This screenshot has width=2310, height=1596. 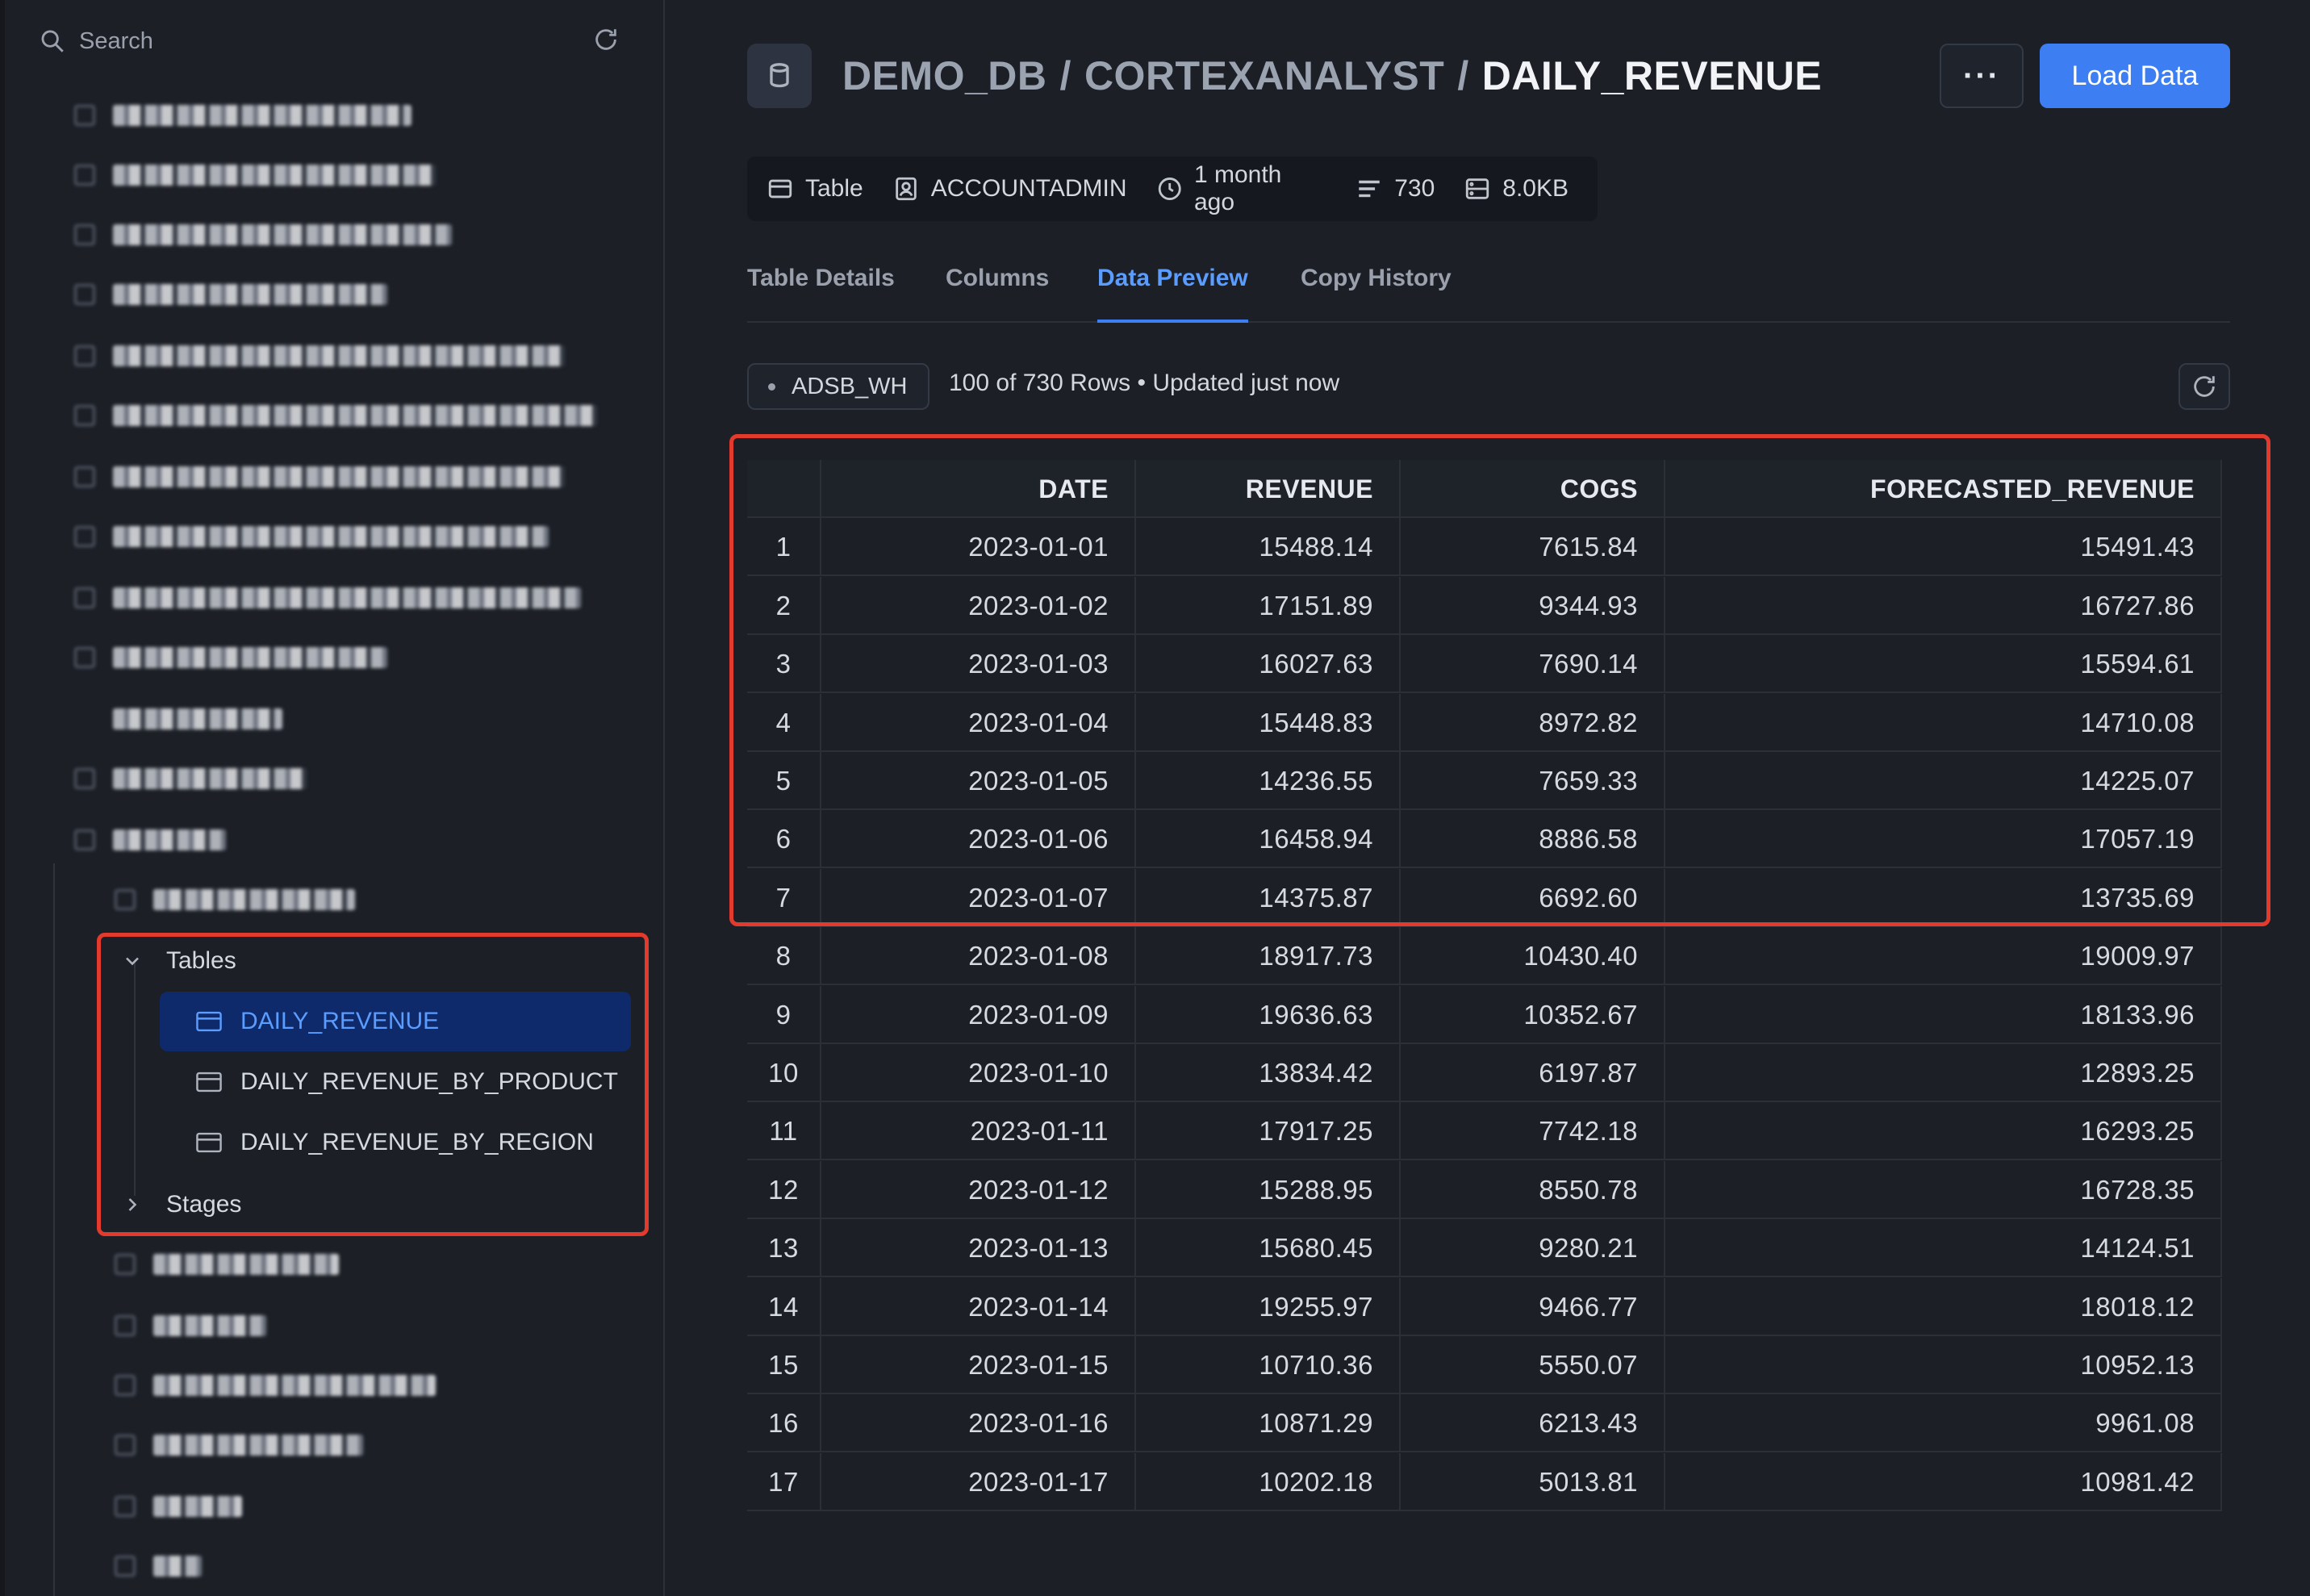 I want to click on sidebar-search: Search, so click(x=330, y=42).